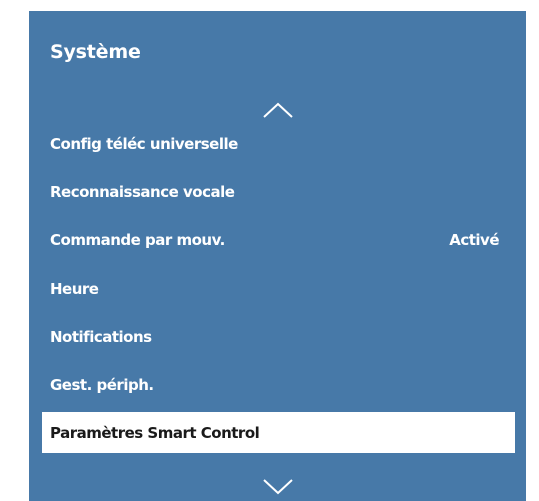  What do you see at coordinates (278, 432) in the screenshot?
I see `menu-item-parametres-smart-control: Paramètres Smart Control` at bounding box center [278, 432].